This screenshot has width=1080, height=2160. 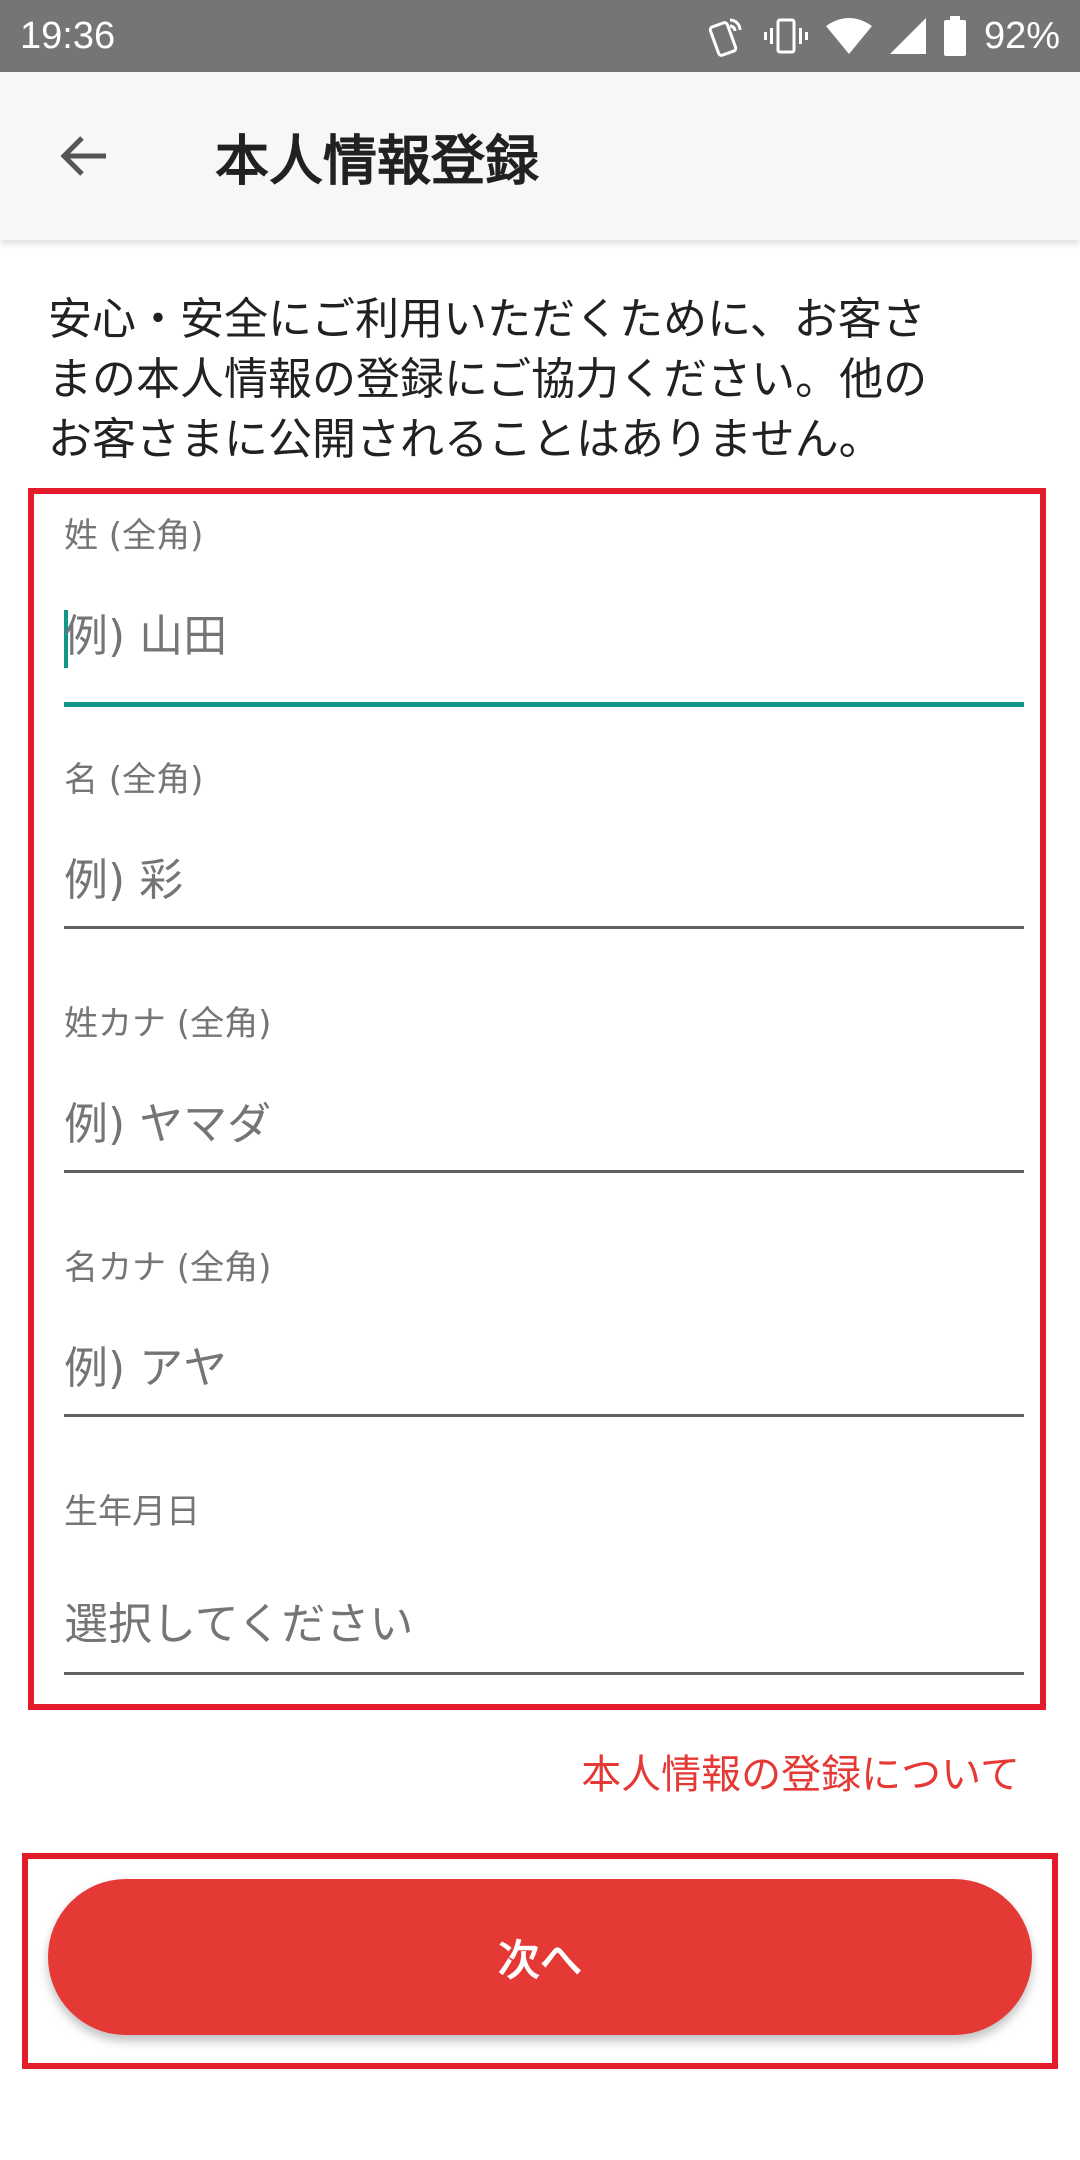 What do you see at coordinates (134, 780) in the screenshot?
I see `first-name-label: 名 (全角)` at bounding box center [134, 780].